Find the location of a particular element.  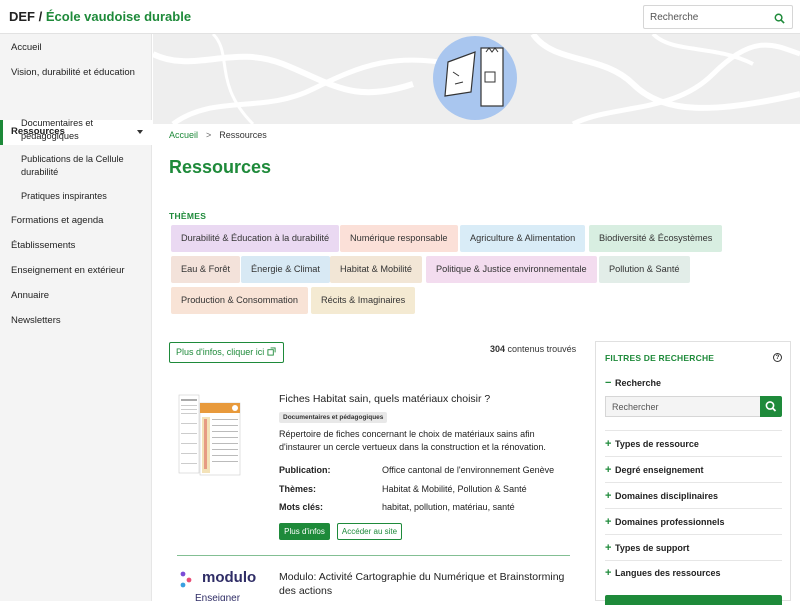

theme-chip: Durabilité & Éducation à la durabilité is located at coordinates (255, 238).